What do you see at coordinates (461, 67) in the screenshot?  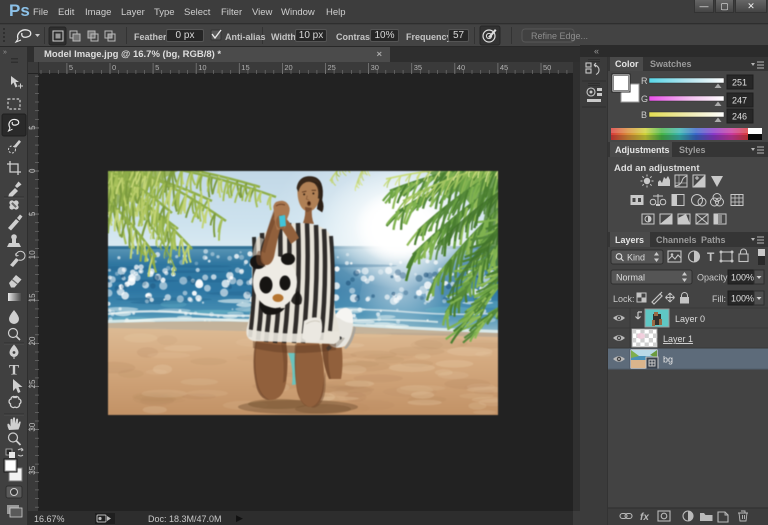 I see `svg-text: 40` at bounding box center [461, 67].